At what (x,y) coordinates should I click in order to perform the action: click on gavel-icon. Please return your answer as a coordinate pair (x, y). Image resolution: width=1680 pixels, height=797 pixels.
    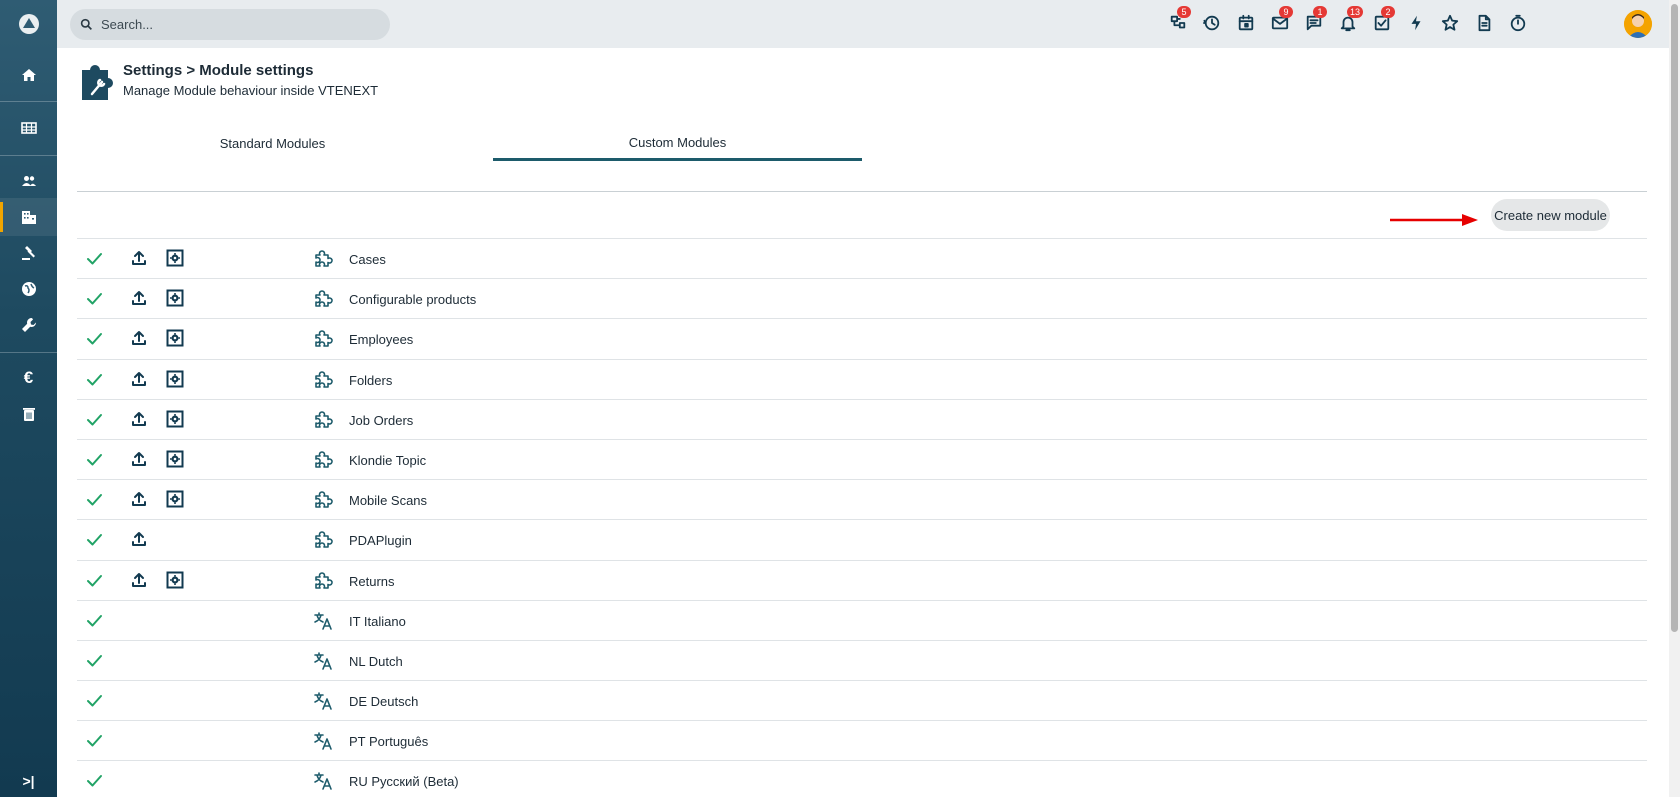
    Looking at the image, I should click on (29, 253).